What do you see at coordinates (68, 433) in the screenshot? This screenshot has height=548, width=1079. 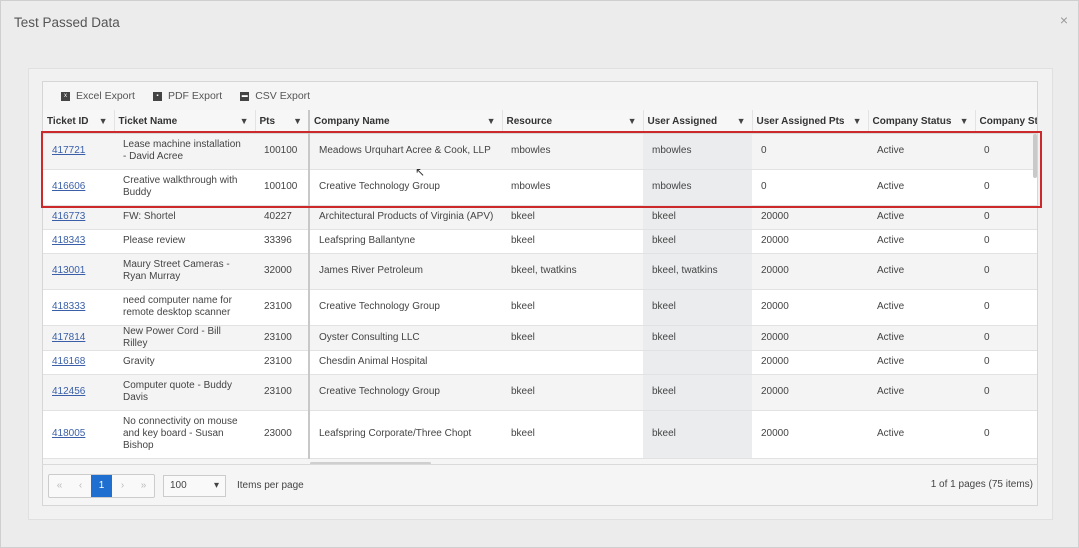 I see `ticket-id-link: 418005` at bounding box center [68, 433].